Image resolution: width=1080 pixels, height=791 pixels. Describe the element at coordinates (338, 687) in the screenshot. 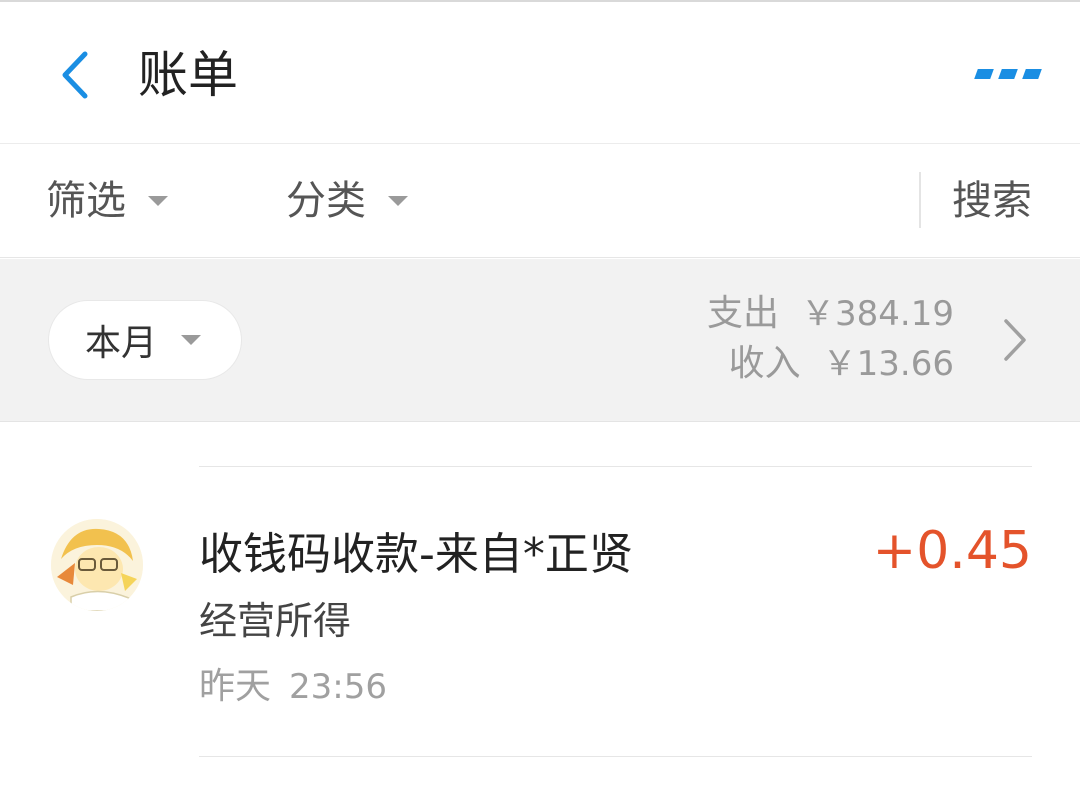

I see `transaction-time: 23:56` at that location.